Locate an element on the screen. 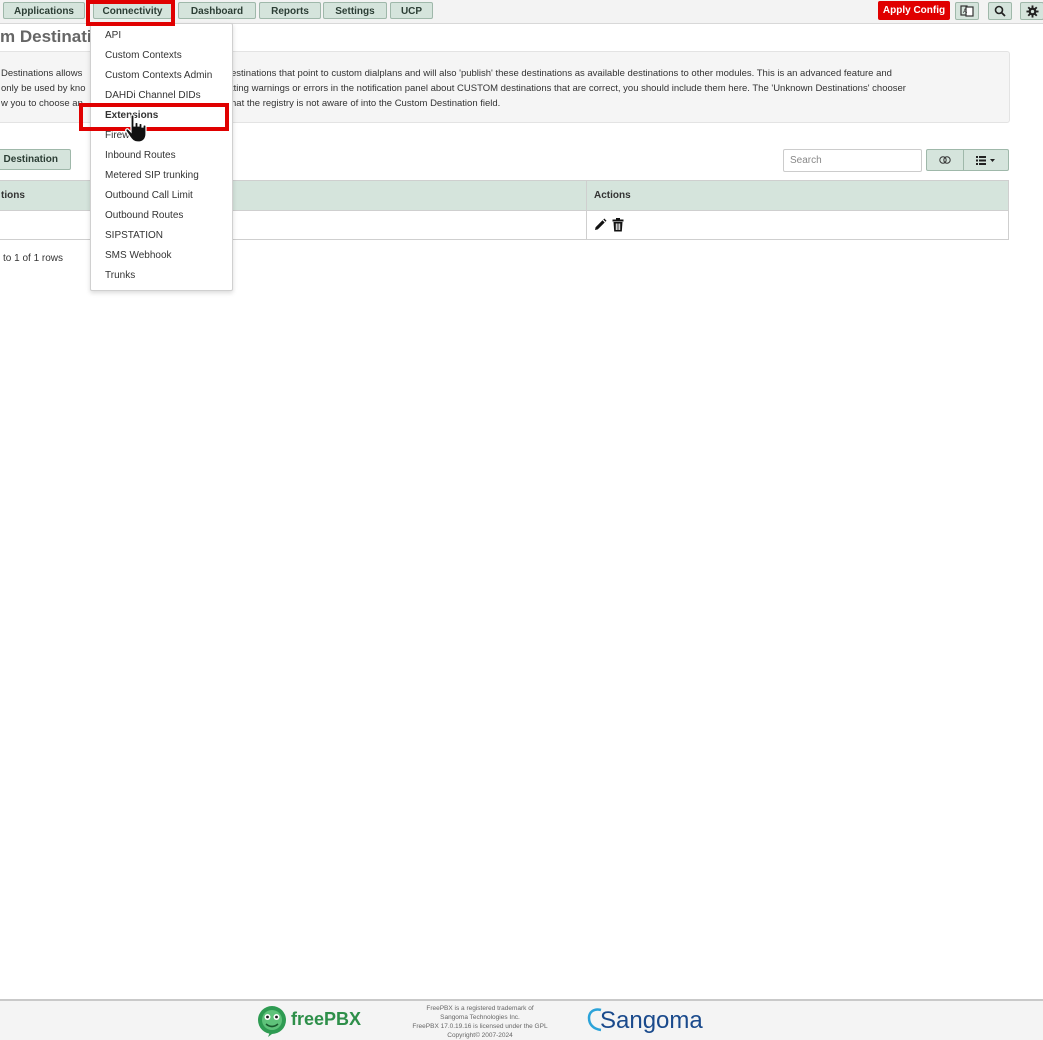 The height and width of the screenshot is (1040, 1043). menu-item-custom-contexts: Custom Contexts is located at coordinates (143, 56).